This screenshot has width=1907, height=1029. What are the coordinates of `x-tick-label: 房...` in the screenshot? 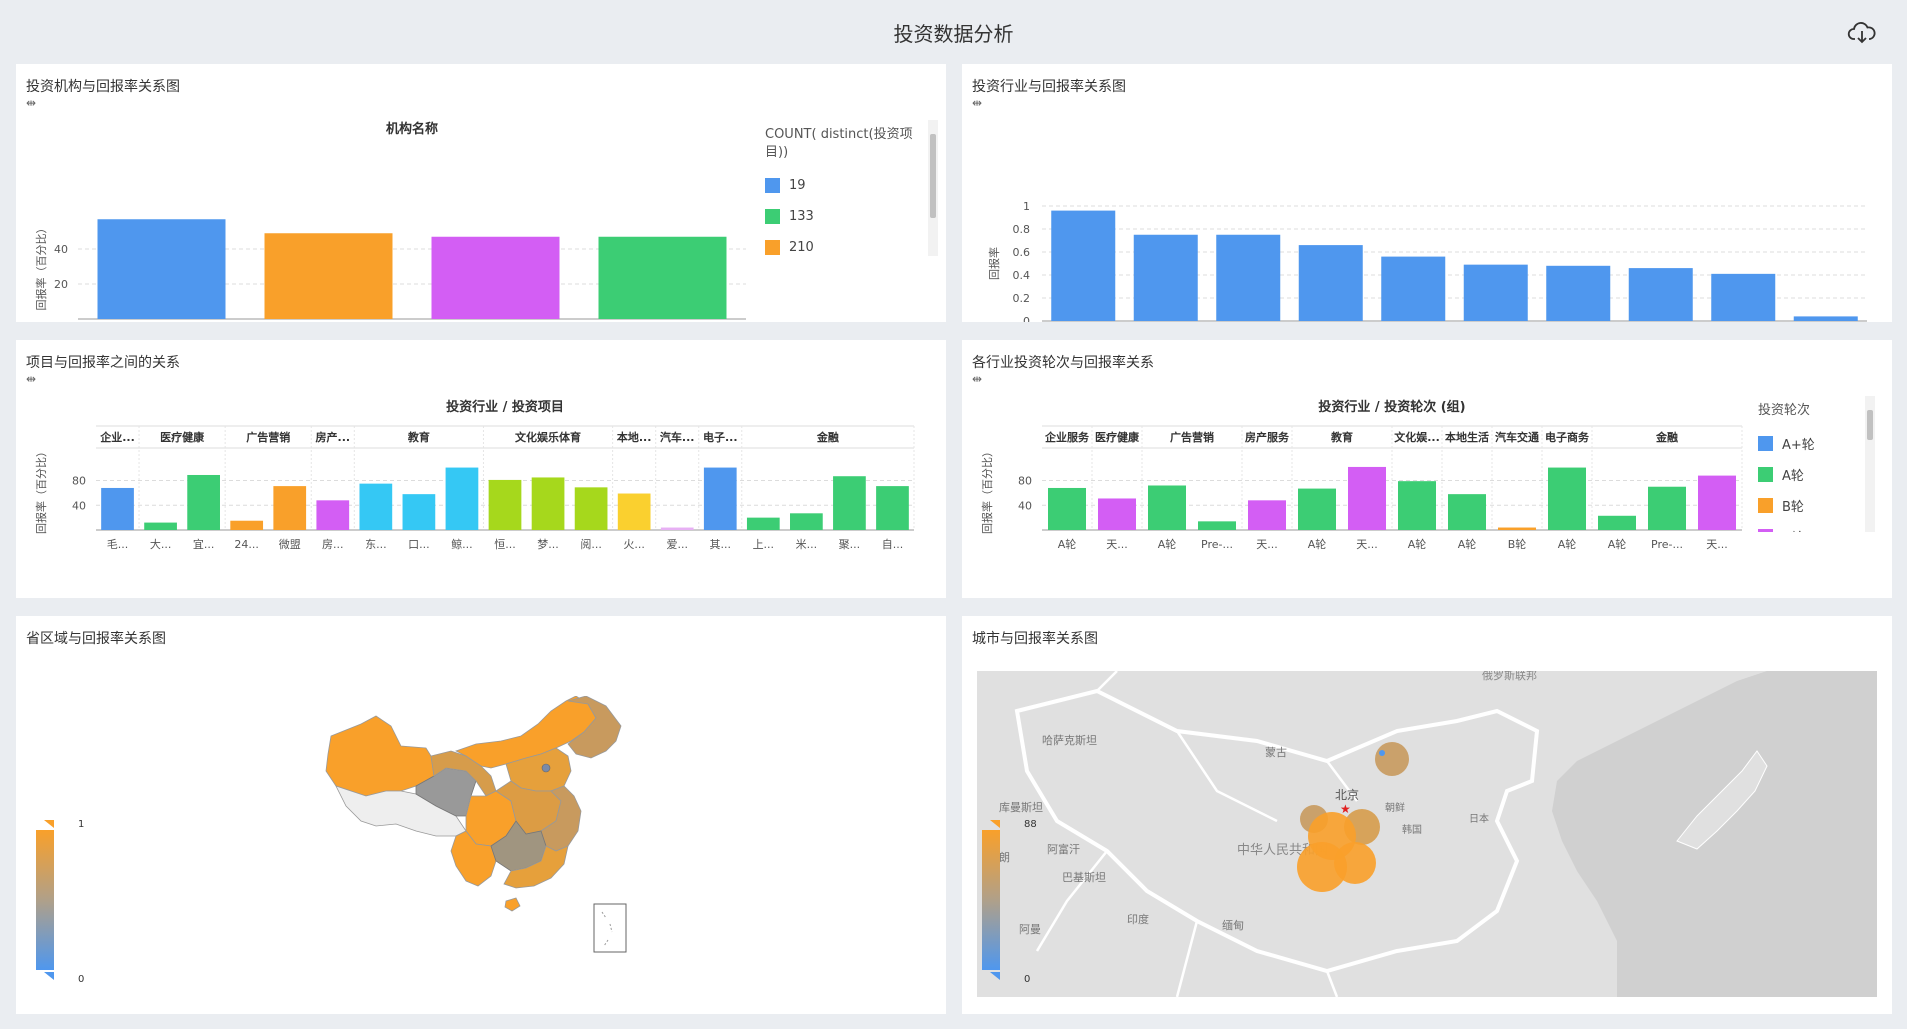 It's located at (333, 544).